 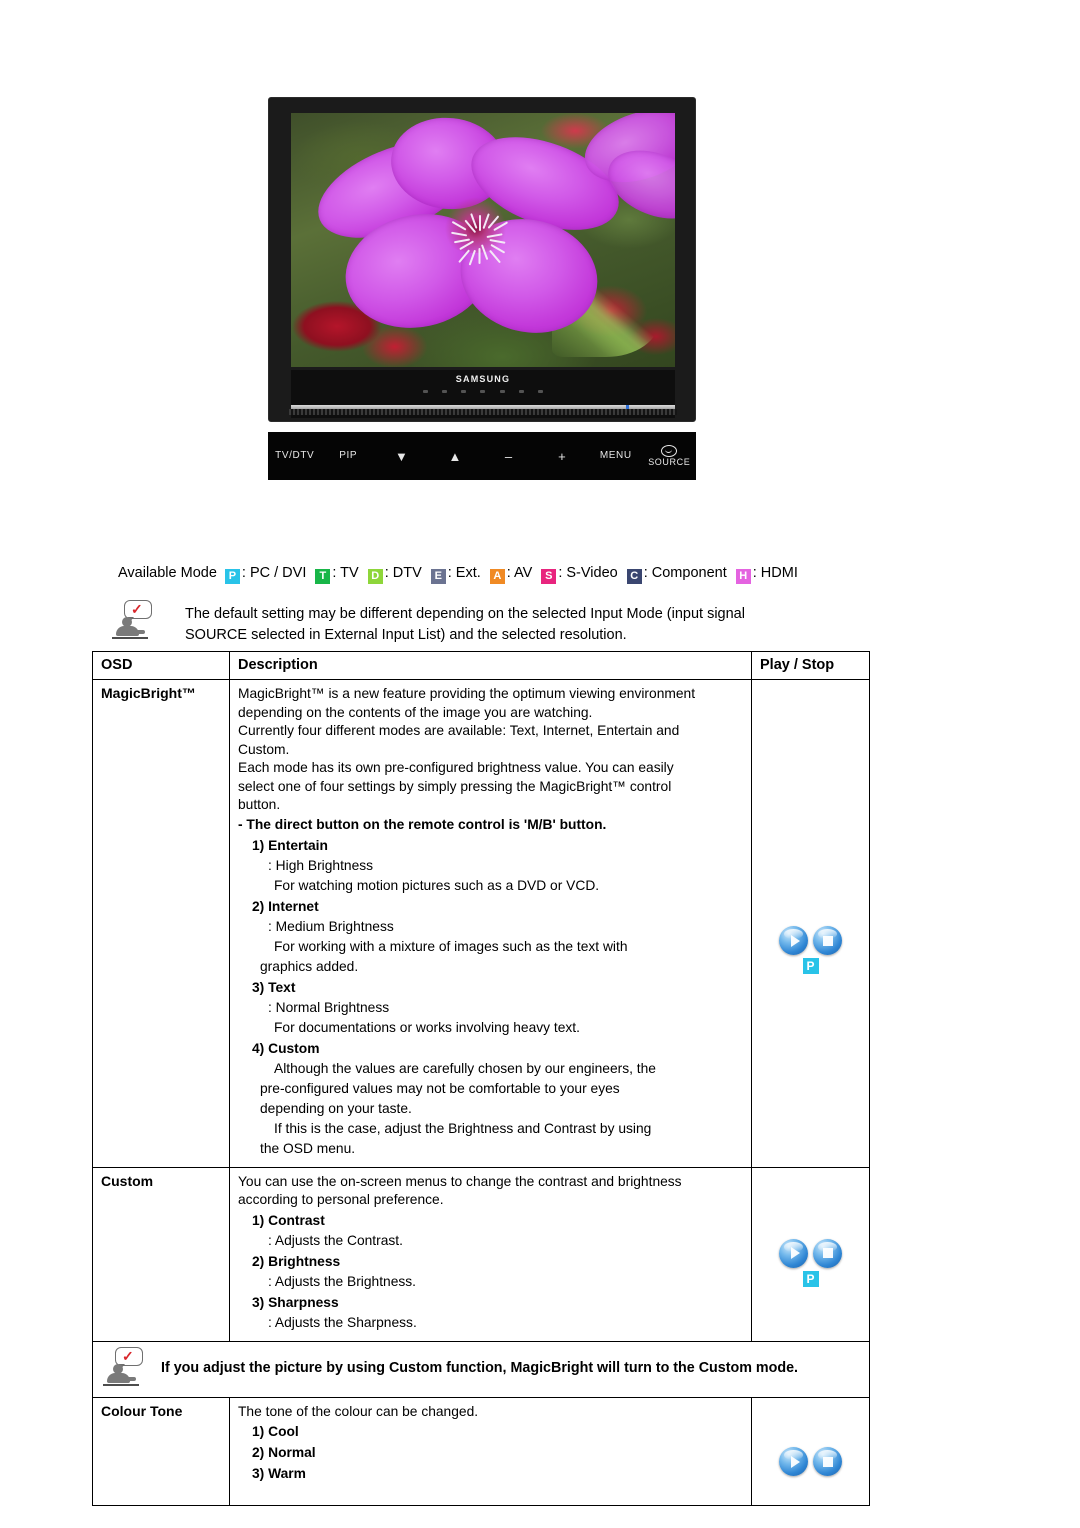 I want to click on mb-mode-1-brightness: : Medium Brightness, so click(x=331, y=926).